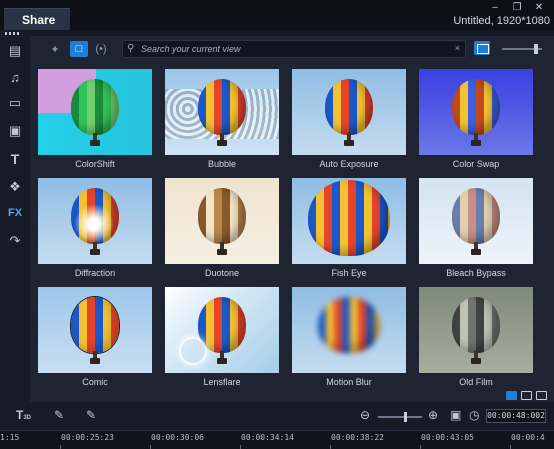 This screenshot has width=554, height=449. What do you see at coordinates (522, 49) in the screenshot?
I see `thumbnail-size-slider` at bounding box center [522, 49].